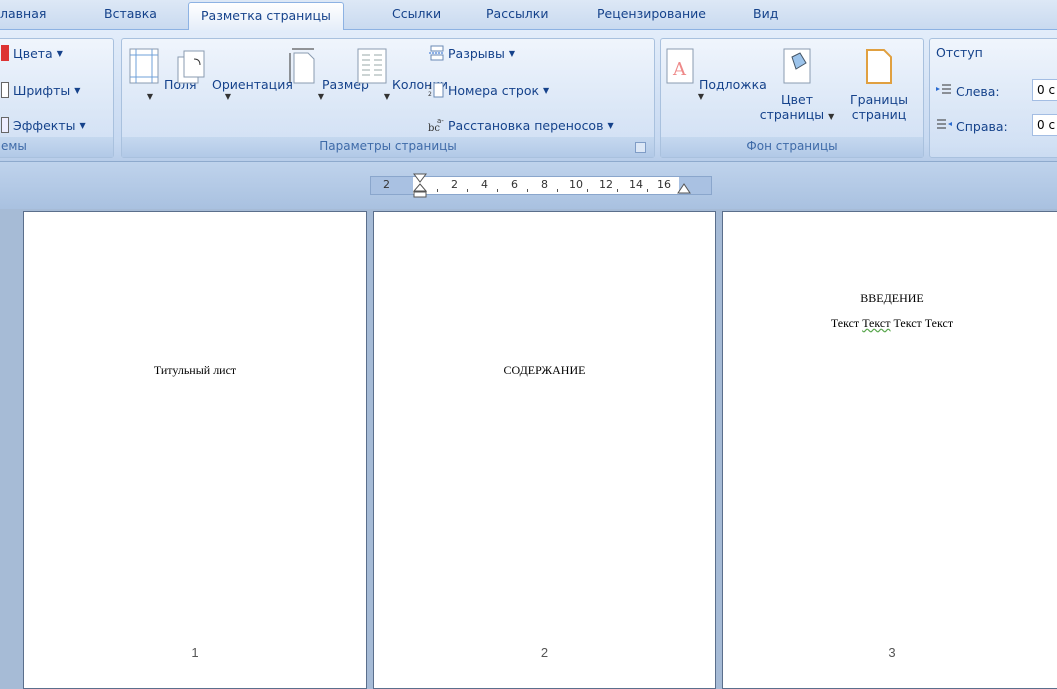 This screenshot has width=1057, height=689. Describe the element at coordinates (494, 90) in the screenshot. I see `line-numbers-label: Номера строк` at that location.